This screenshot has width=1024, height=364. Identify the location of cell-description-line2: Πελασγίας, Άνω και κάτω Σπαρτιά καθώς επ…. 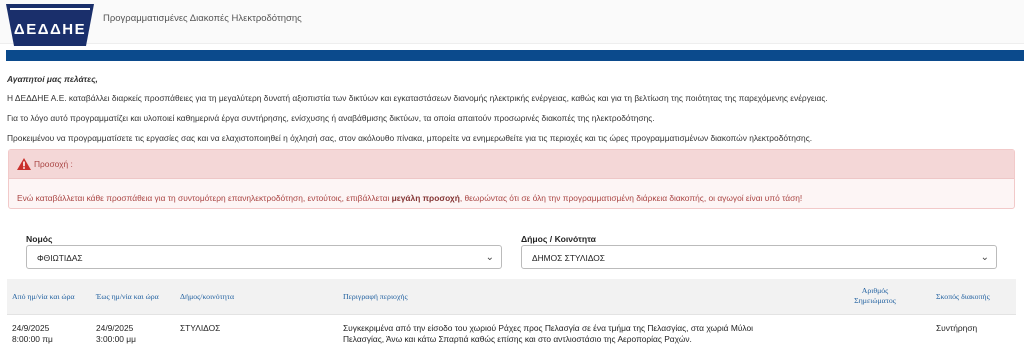
(517, 339).